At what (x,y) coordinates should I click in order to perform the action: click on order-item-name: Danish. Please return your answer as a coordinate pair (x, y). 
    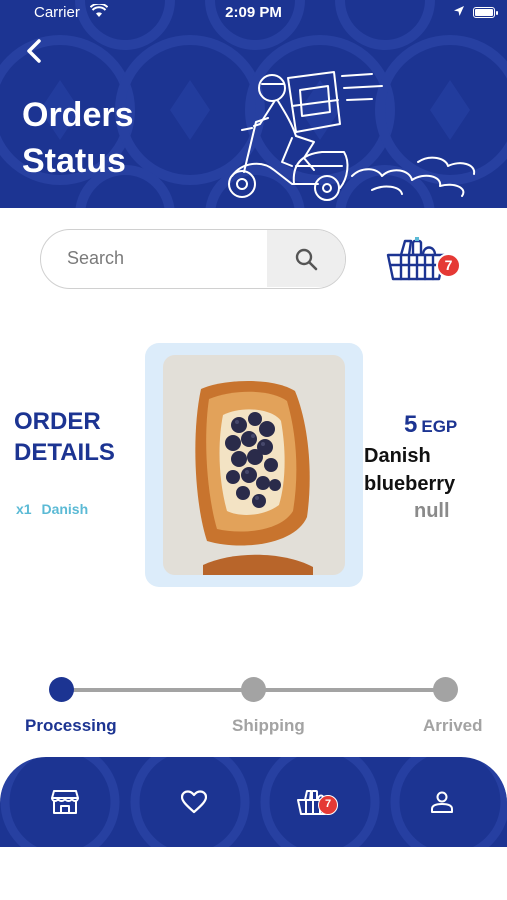
    Looking at the image, I should click on (65, 509).